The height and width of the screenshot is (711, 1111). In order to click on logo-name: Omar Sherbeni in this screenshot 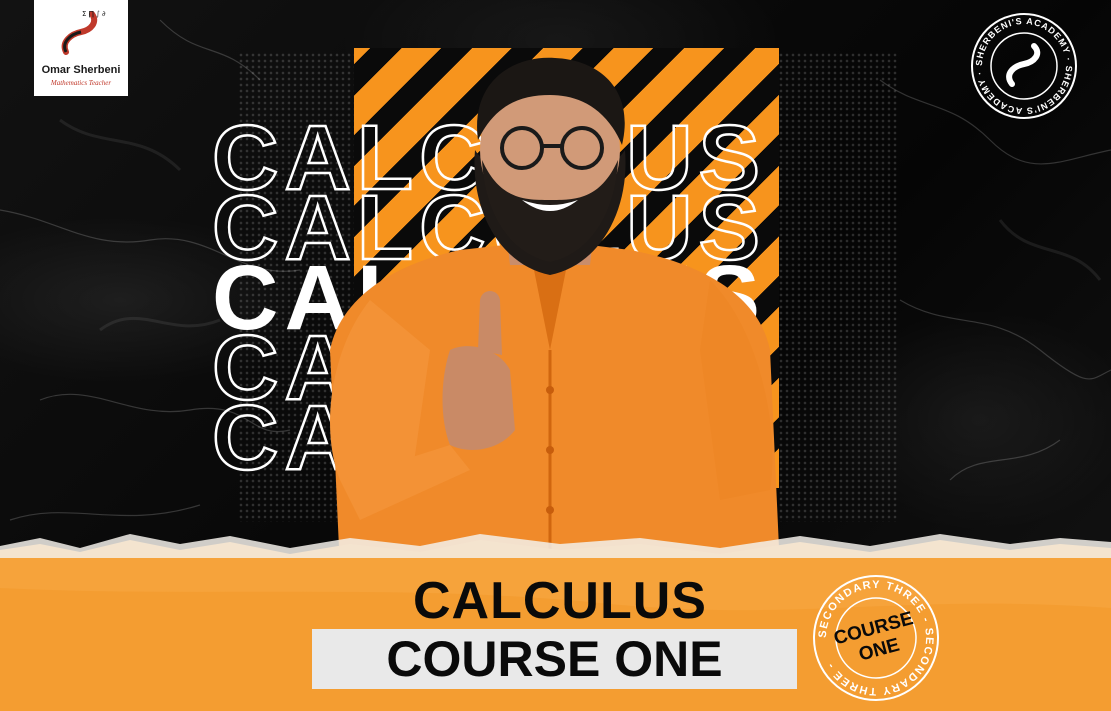, I will do `click(81, 70)`.